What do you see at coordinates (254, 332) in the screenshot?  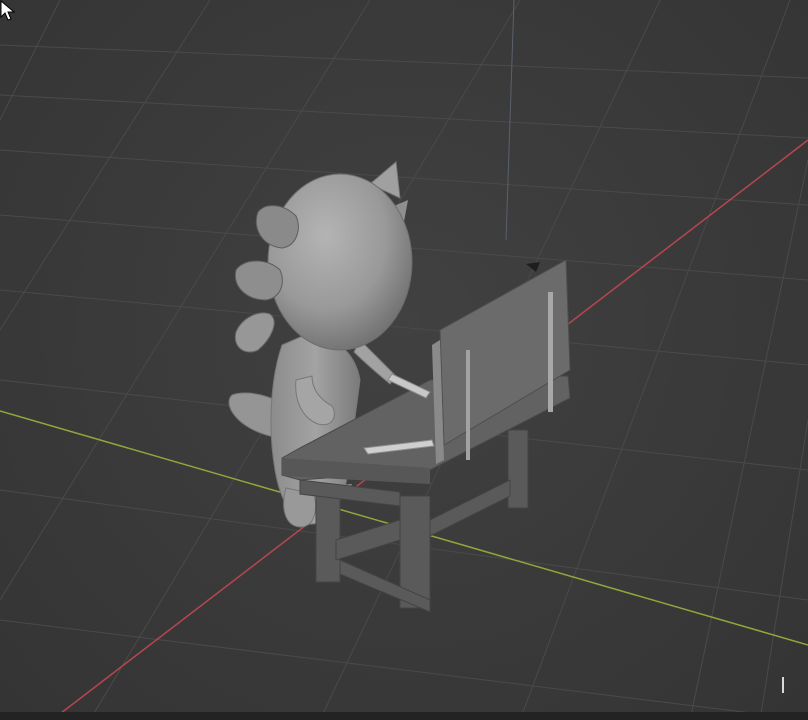 I see `head-cheek` at bounding box center [254, 332].